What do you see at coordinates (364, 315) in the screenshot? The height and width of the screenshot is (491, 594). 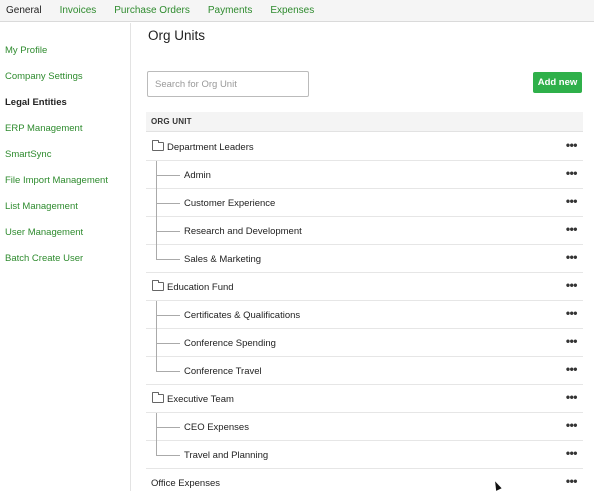 I see `org-unit-row: Certificates & Qualifications •••` at bounding box center [364, 315].